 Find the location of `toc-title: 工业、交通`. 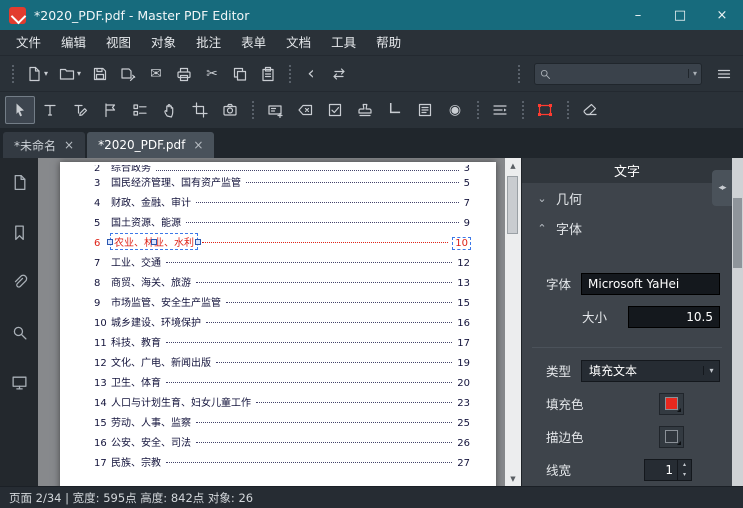

toc-title: 工业、交通 is located at coordinates (136, 261).